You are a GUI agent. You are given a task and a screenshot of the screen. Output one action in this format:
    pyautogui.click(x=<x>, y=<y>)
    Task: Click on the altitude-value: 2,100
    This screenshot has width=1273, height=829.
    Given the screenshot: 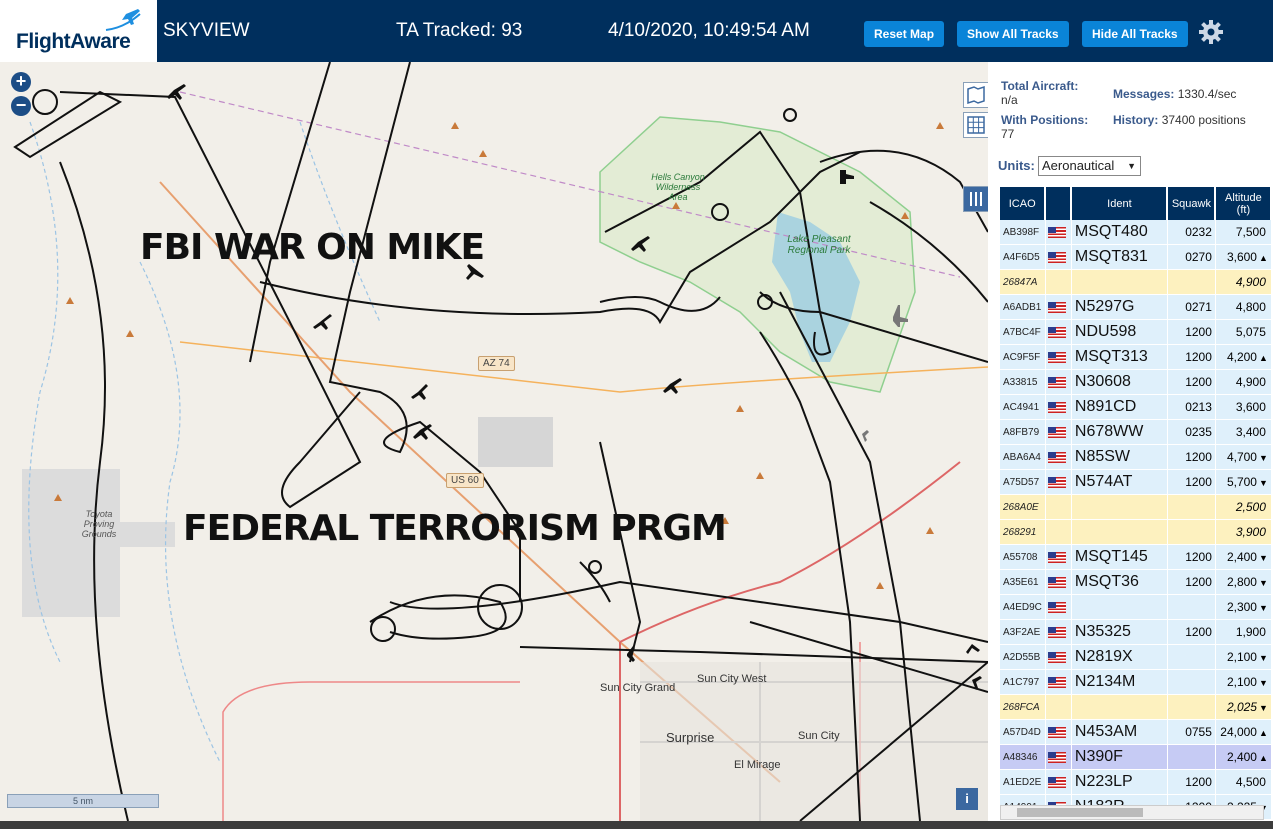 What is the action you would take?
    pyautogui.click(x=1241, y=657)
    